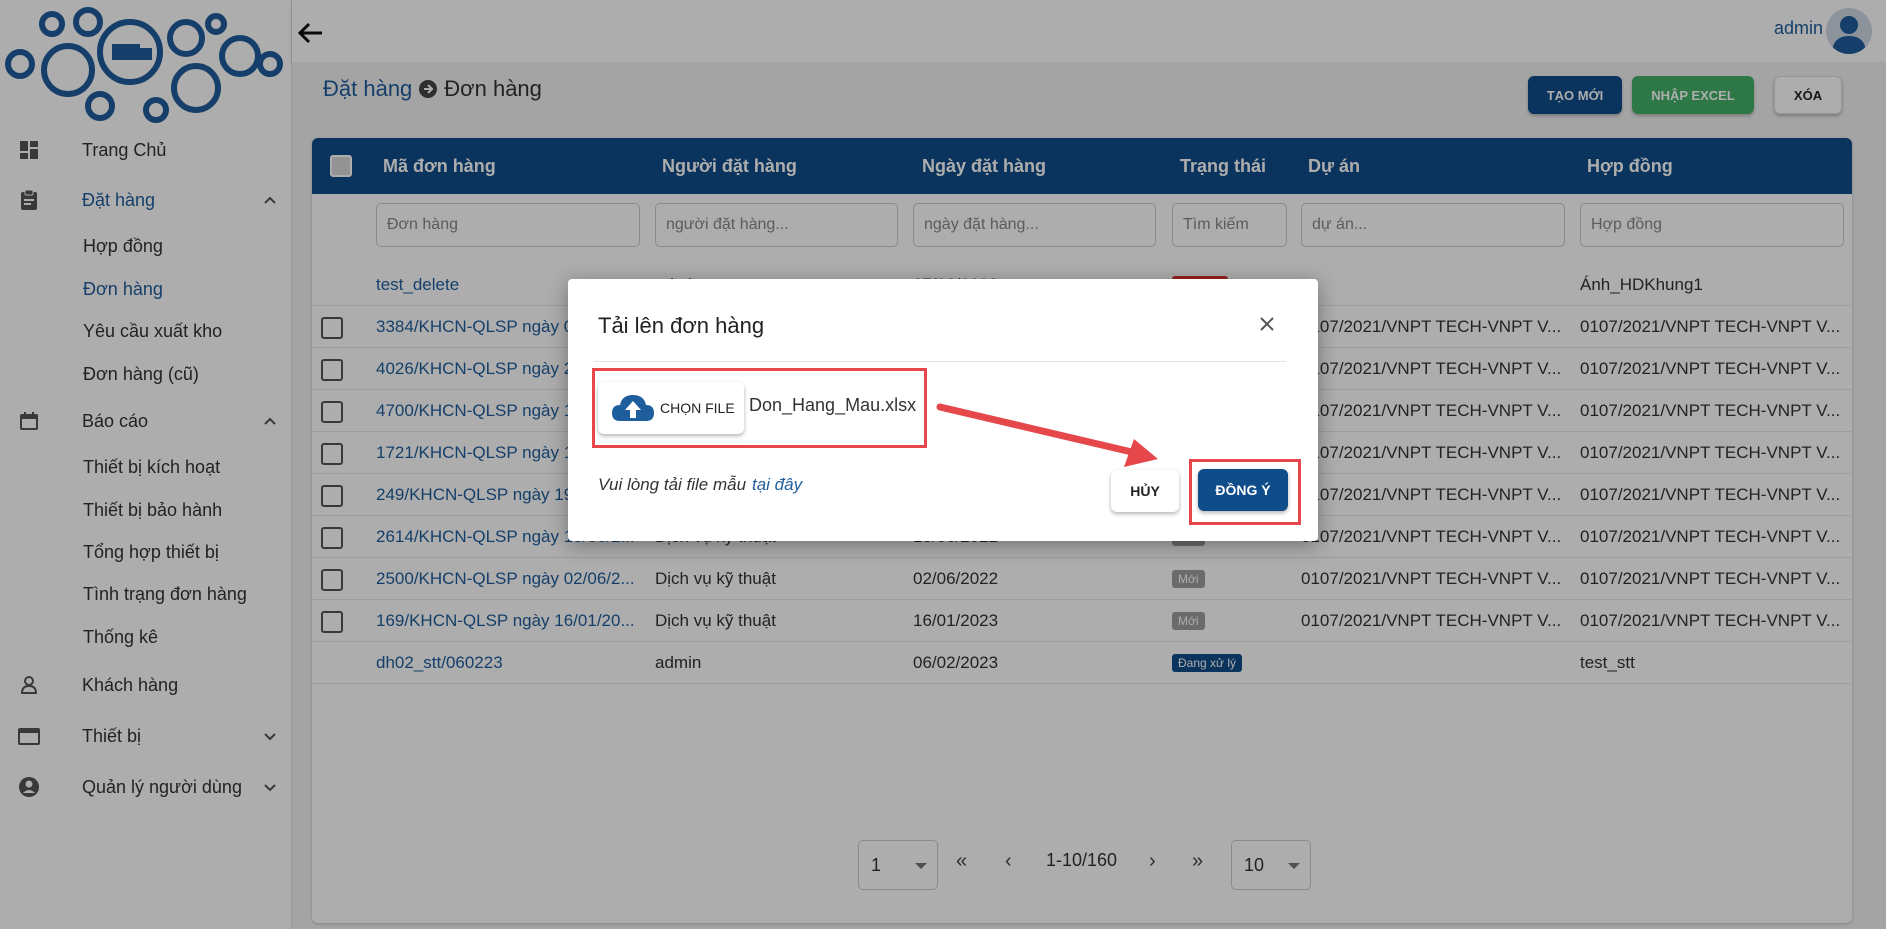 The height and width of the screenshot is (929, 1886). I want to click on close-icon, so click(1267, 324).